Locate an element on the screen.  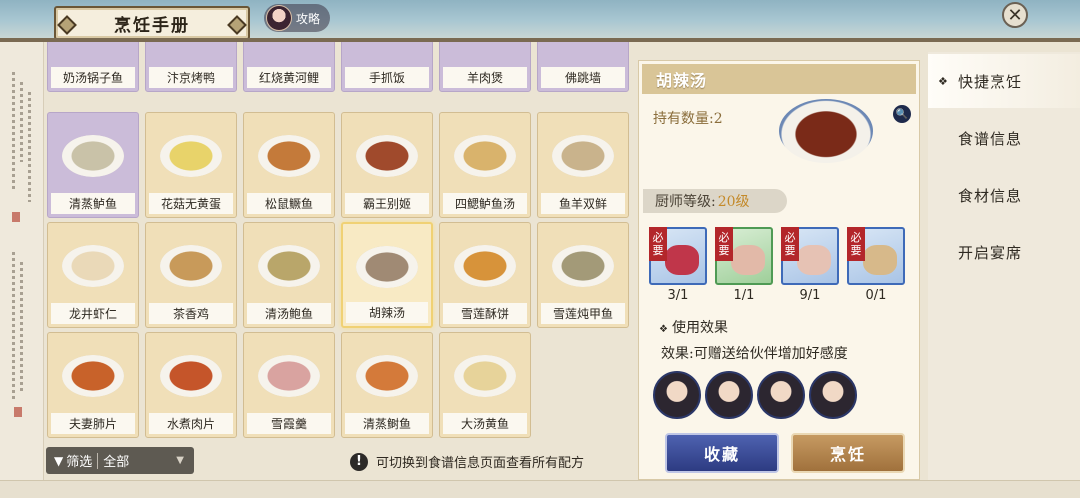
recipe-card: 霸王别姬 is located at coordinates (387, 165).